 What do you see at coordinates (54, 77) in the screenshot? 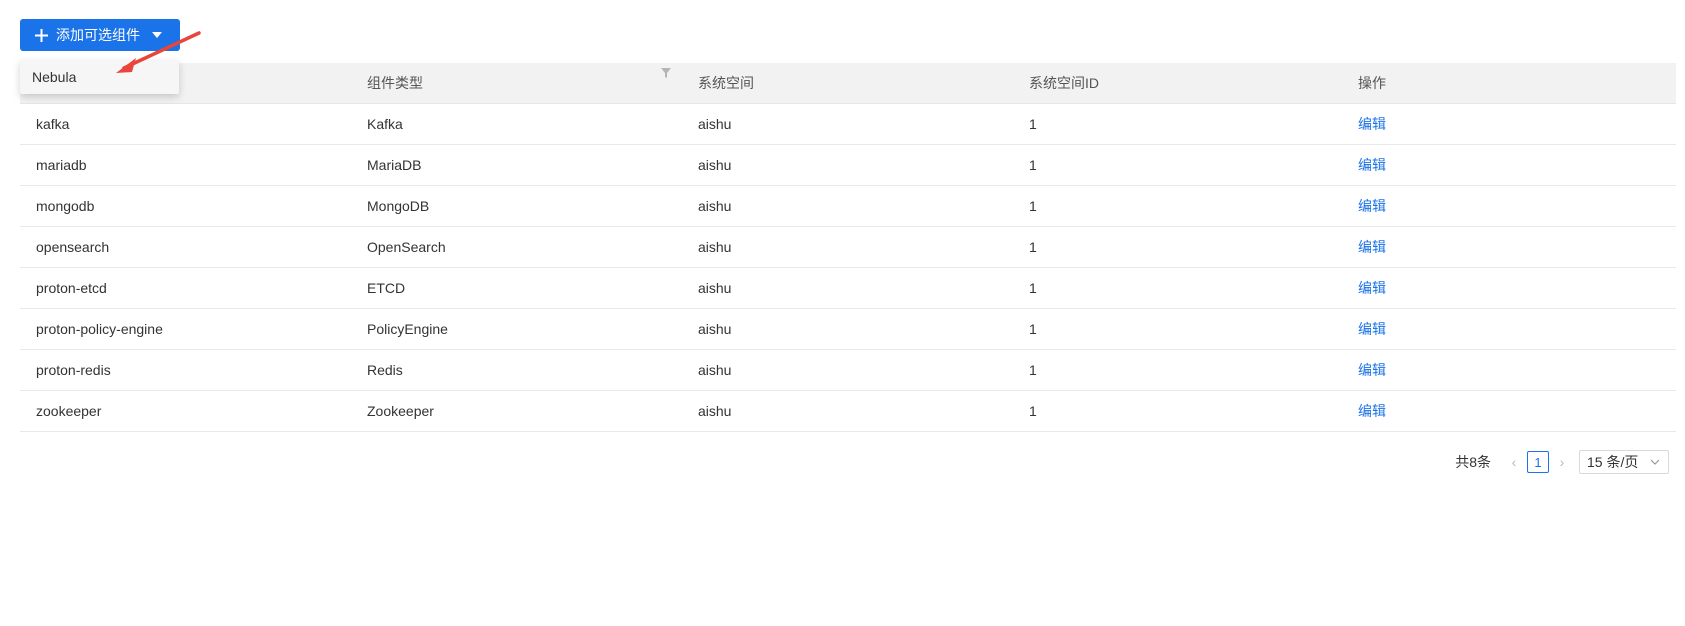
I see `dropdown-item-nebula: Nebula` at bounding box center [54, 77].